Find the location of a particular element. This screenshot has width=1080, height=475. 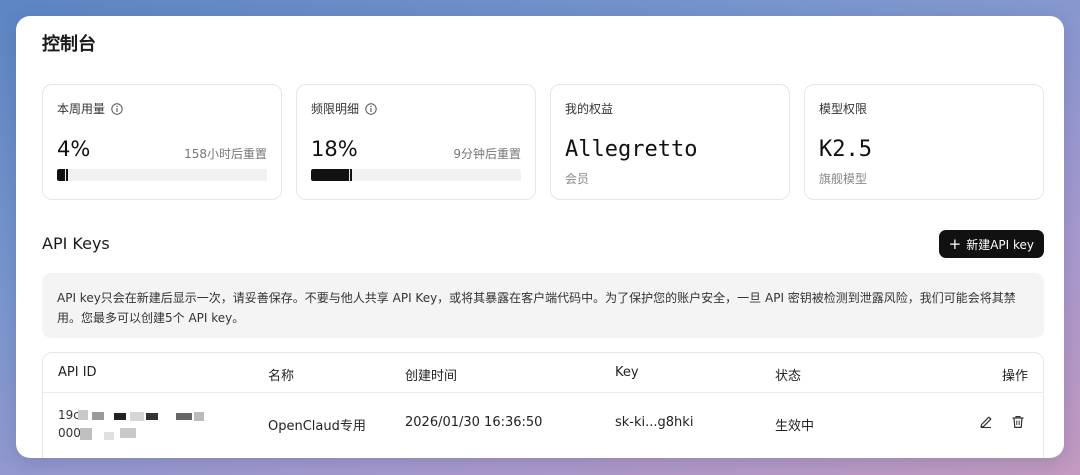

weekly-usage-percent: 4% is located at coordinates (74, 149).